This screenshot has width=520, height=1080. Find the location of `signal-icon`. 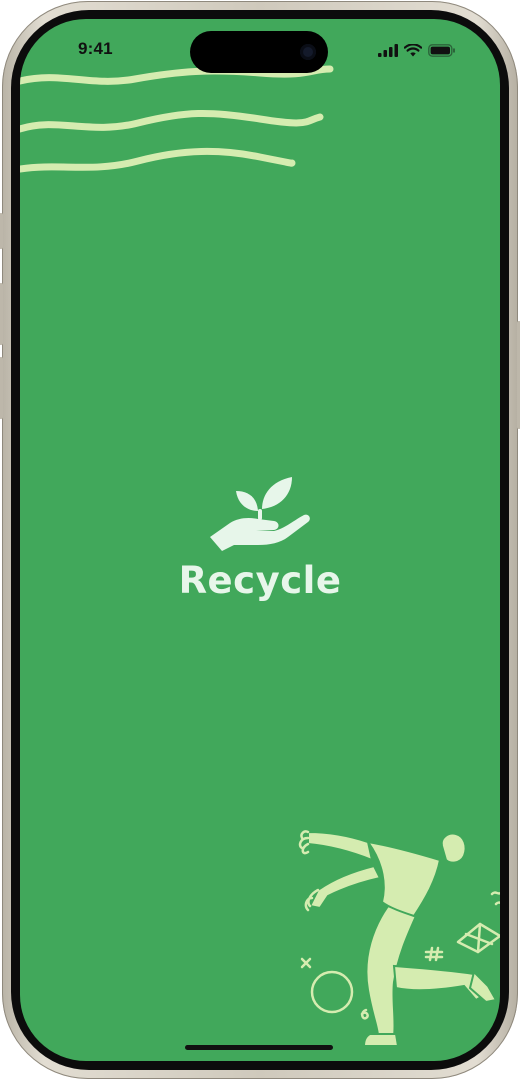

signal-icon is located at coordinates (388, 50).